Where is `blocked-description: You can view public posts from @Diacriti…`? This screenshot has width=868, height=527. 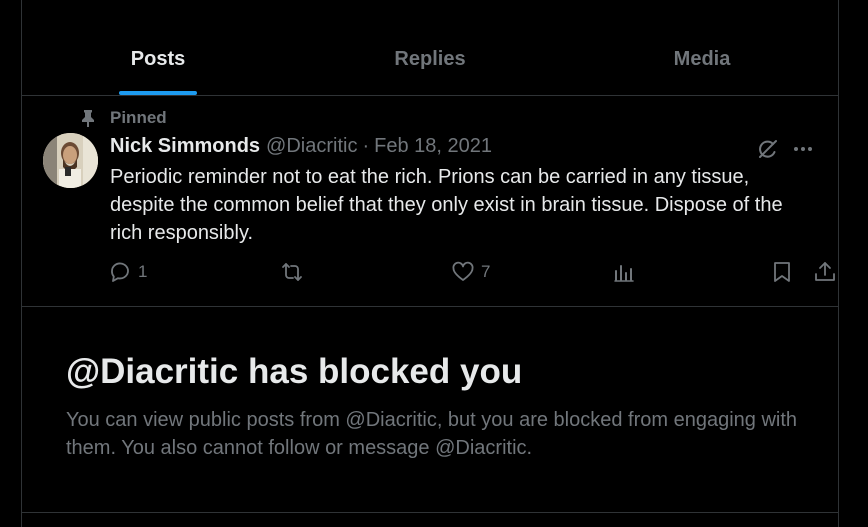
blocked-description: You can view public posts from @Diacriti… is located at coordinates (432, 434).